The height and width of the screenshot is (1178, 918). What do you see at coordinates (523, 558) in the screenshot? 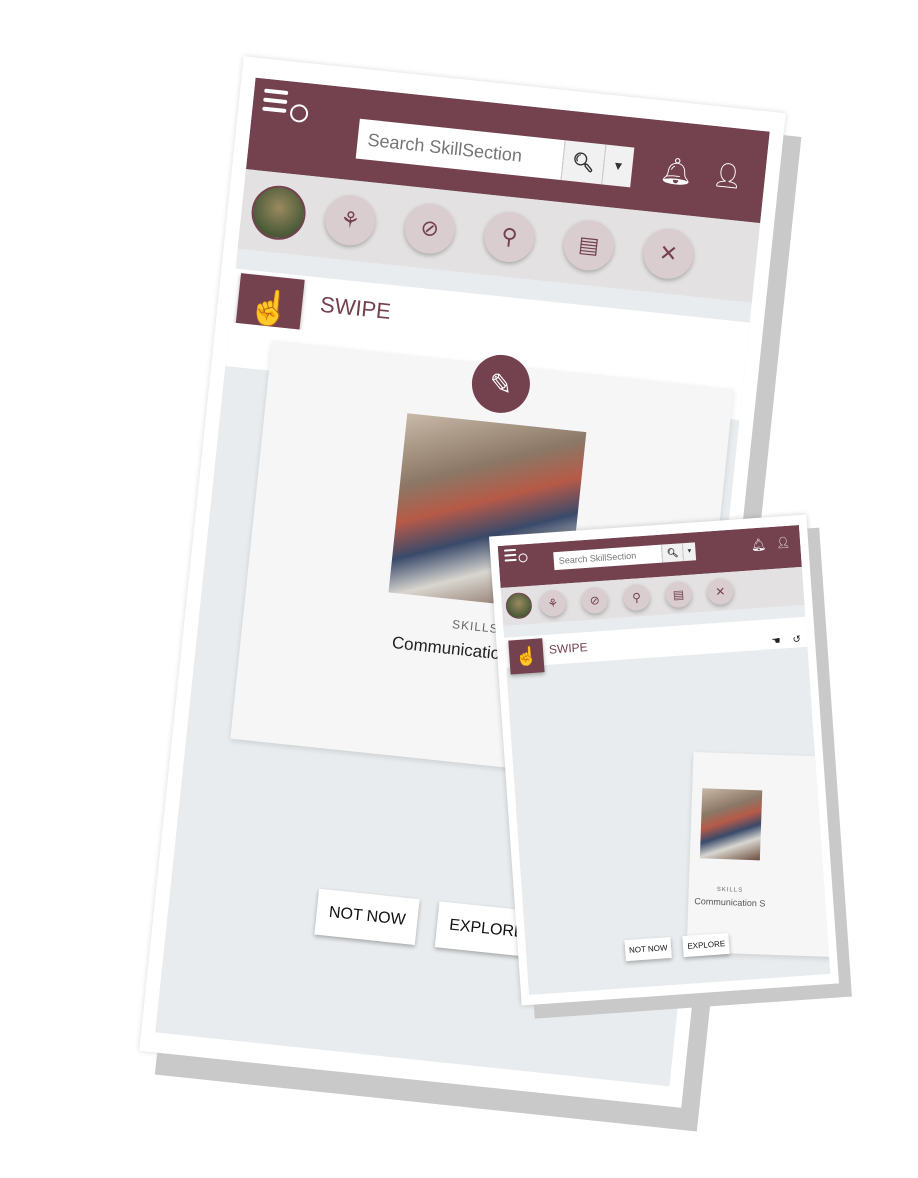
I see `pie-chart-icon` at bounding box center [523, 558].